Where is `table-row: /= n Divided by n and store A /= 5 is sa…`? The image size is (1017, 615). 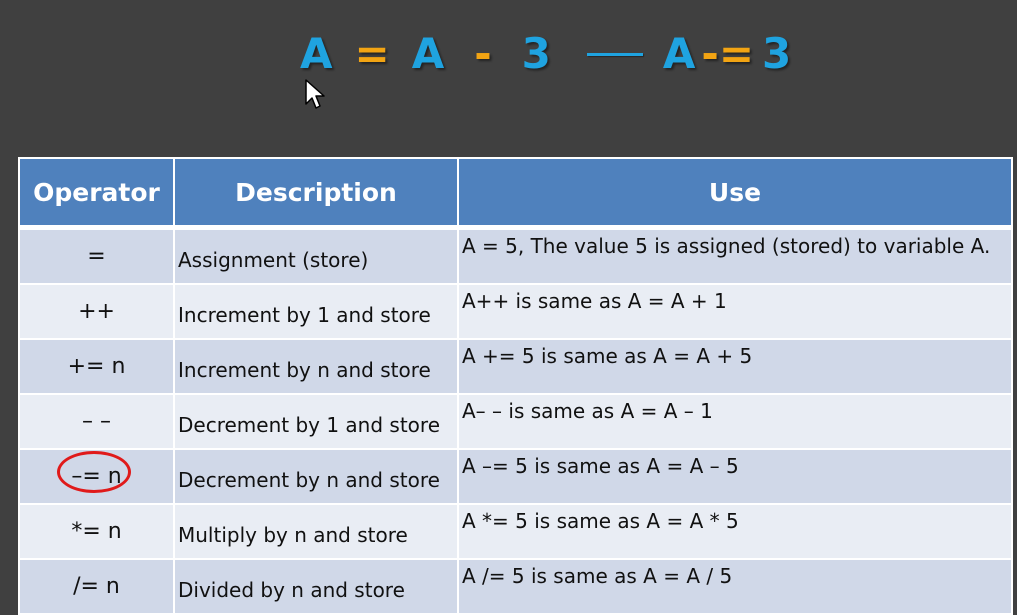 table-row: /= n Divided by n and store A /= 5 is sa… is located at coordinates (515, 586).